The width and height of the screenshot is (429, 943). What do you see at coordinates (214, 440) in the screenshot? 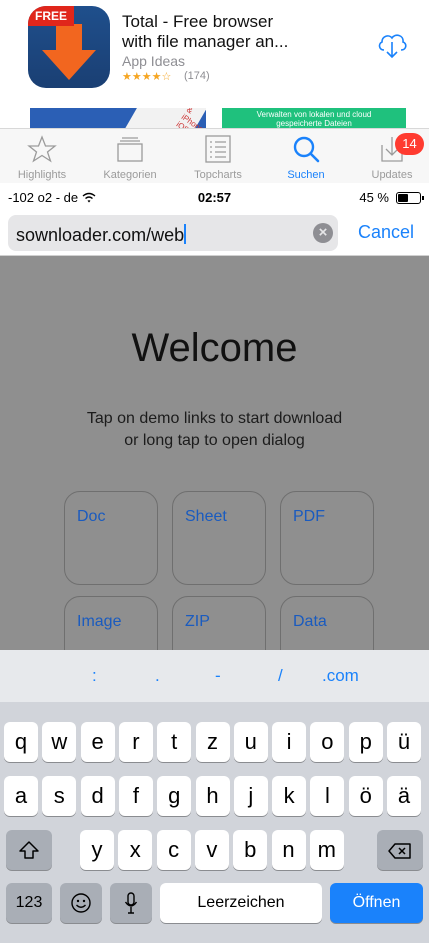
I see `instructions-line2: or long tap to open dialog` at bounding box center [214, 440].